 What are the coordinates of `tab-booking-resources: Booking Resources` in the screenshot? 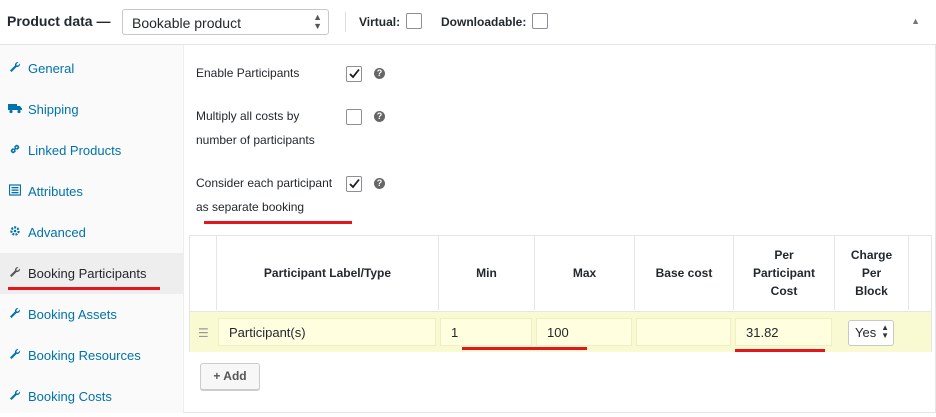 It's located at (91, 355).